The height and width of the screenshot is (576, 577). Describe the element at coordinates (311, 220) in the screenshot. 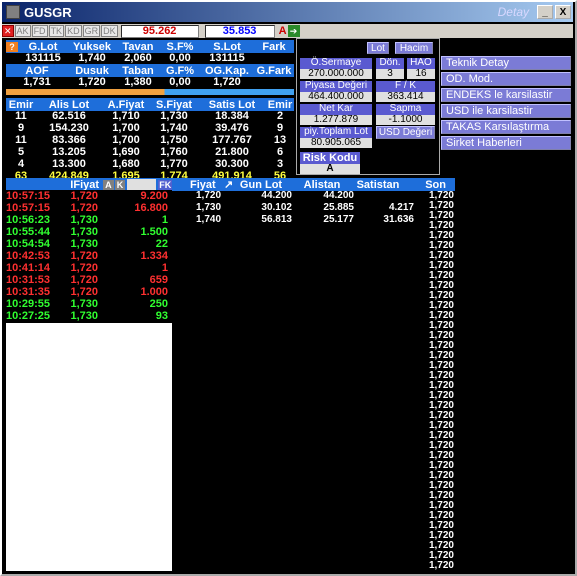

I see `pricelevel-row: 1,740 56.813 25.177 31.636` at that location.